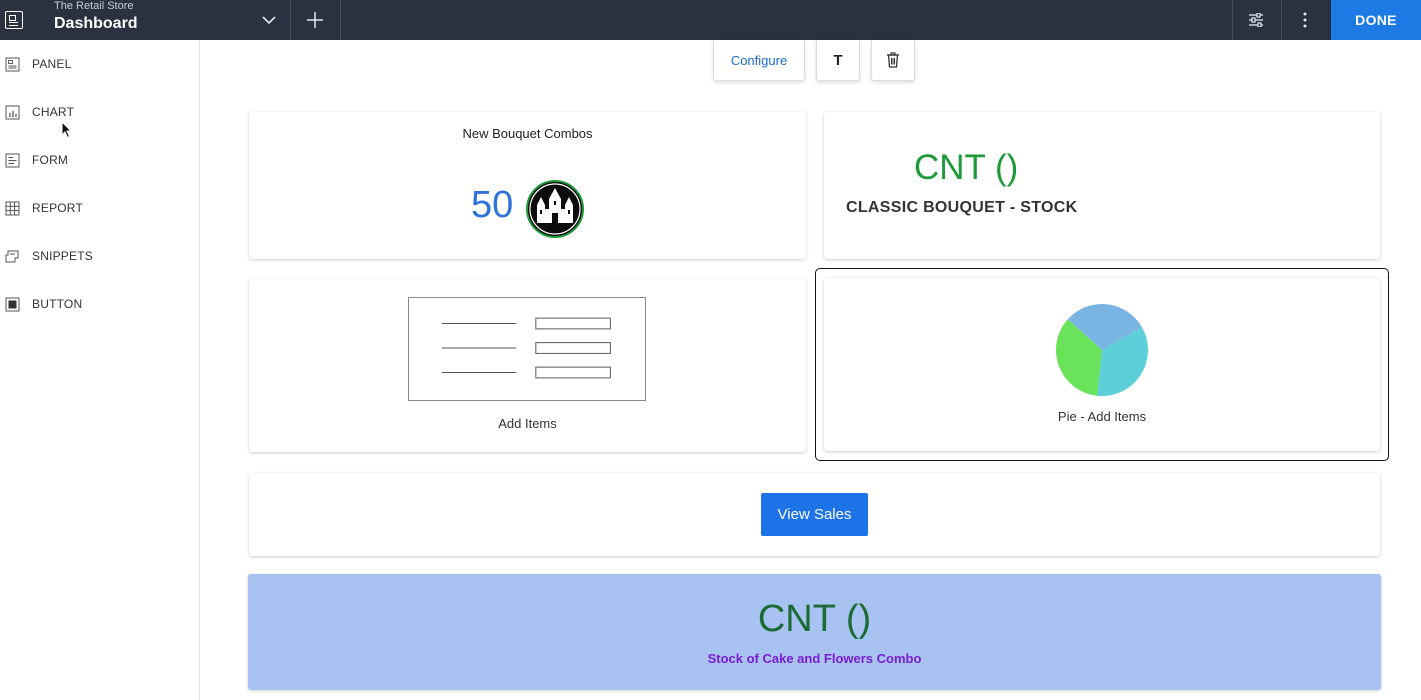 The width and height of the screenshot is (1421, 700). Describe the element at coordinates (12, 208) in the screenshot. I see `report-icon` at that location.